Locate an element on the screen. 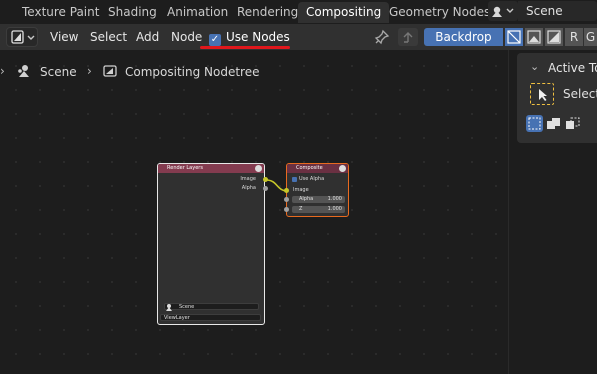  alpha-value-field: Alpha 1.000 is located at coordinates (318, 199).